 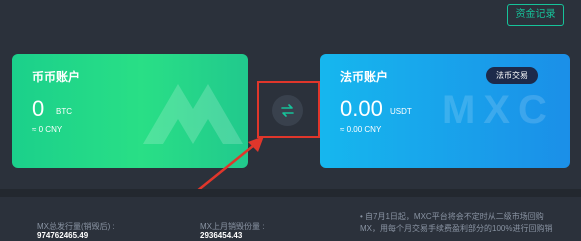 What do you see at coordinates (221, 235) in the screenshot?
I see `last-month-burn-value: 2936454.43` at bounding box center [221, 235].